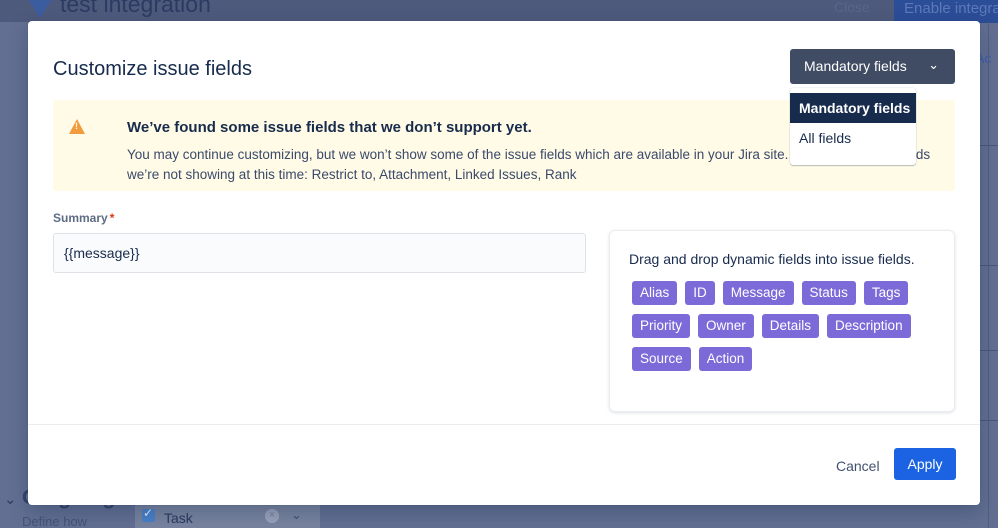 The height and width of the screenshot is (528, 998). I want to click on footer-divider, so click(504, 424).